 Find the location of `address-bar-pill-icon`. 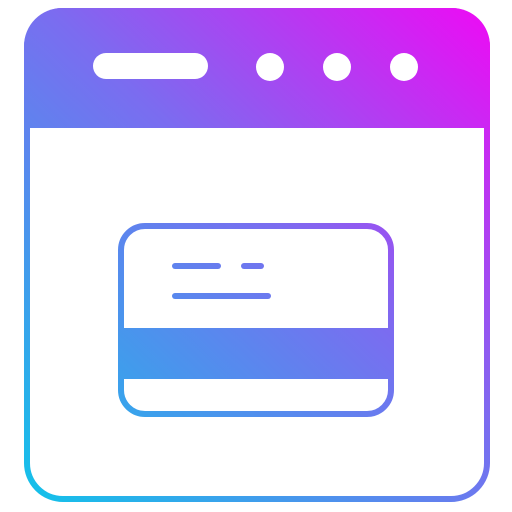

address-bar-pill-icon is located at coordinates (150, 66).